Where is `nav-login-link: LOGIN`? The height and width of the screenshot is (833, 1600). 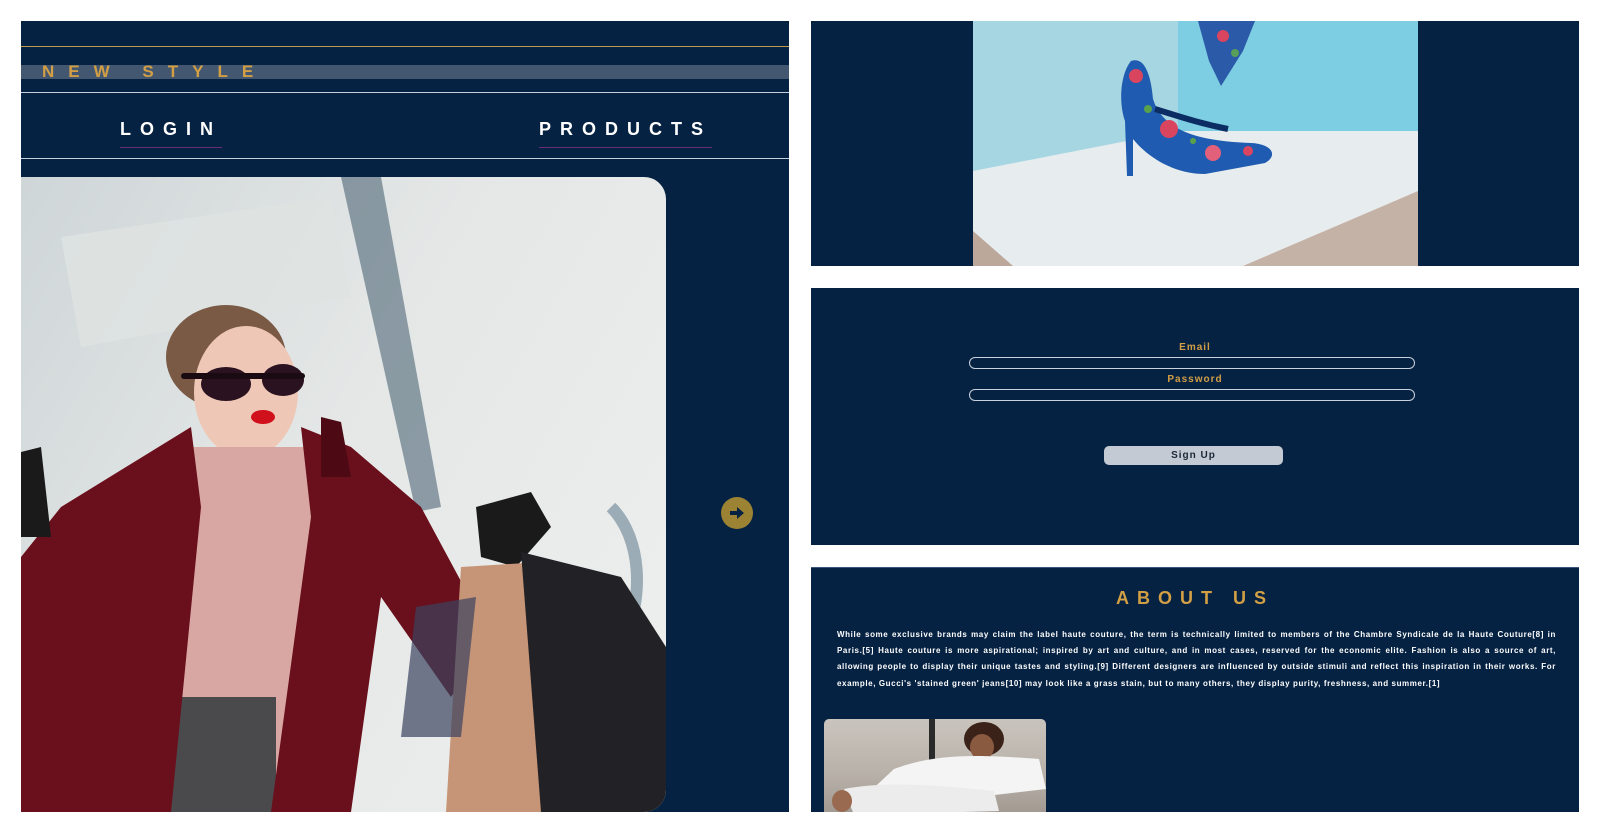 nav-login-link: LOGIN is located at coordinates (171, 132).